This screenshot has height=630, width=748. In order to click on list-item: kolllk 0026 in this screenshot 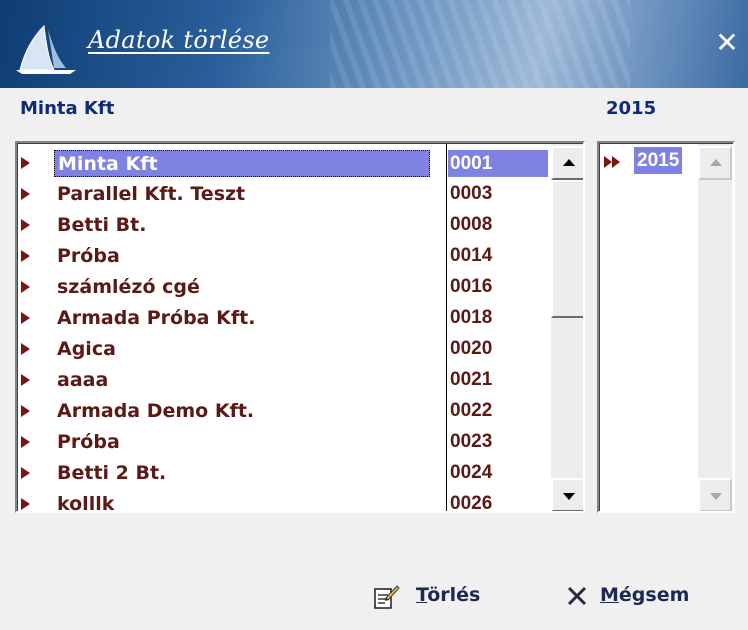, I will do `click(283, 501)`.